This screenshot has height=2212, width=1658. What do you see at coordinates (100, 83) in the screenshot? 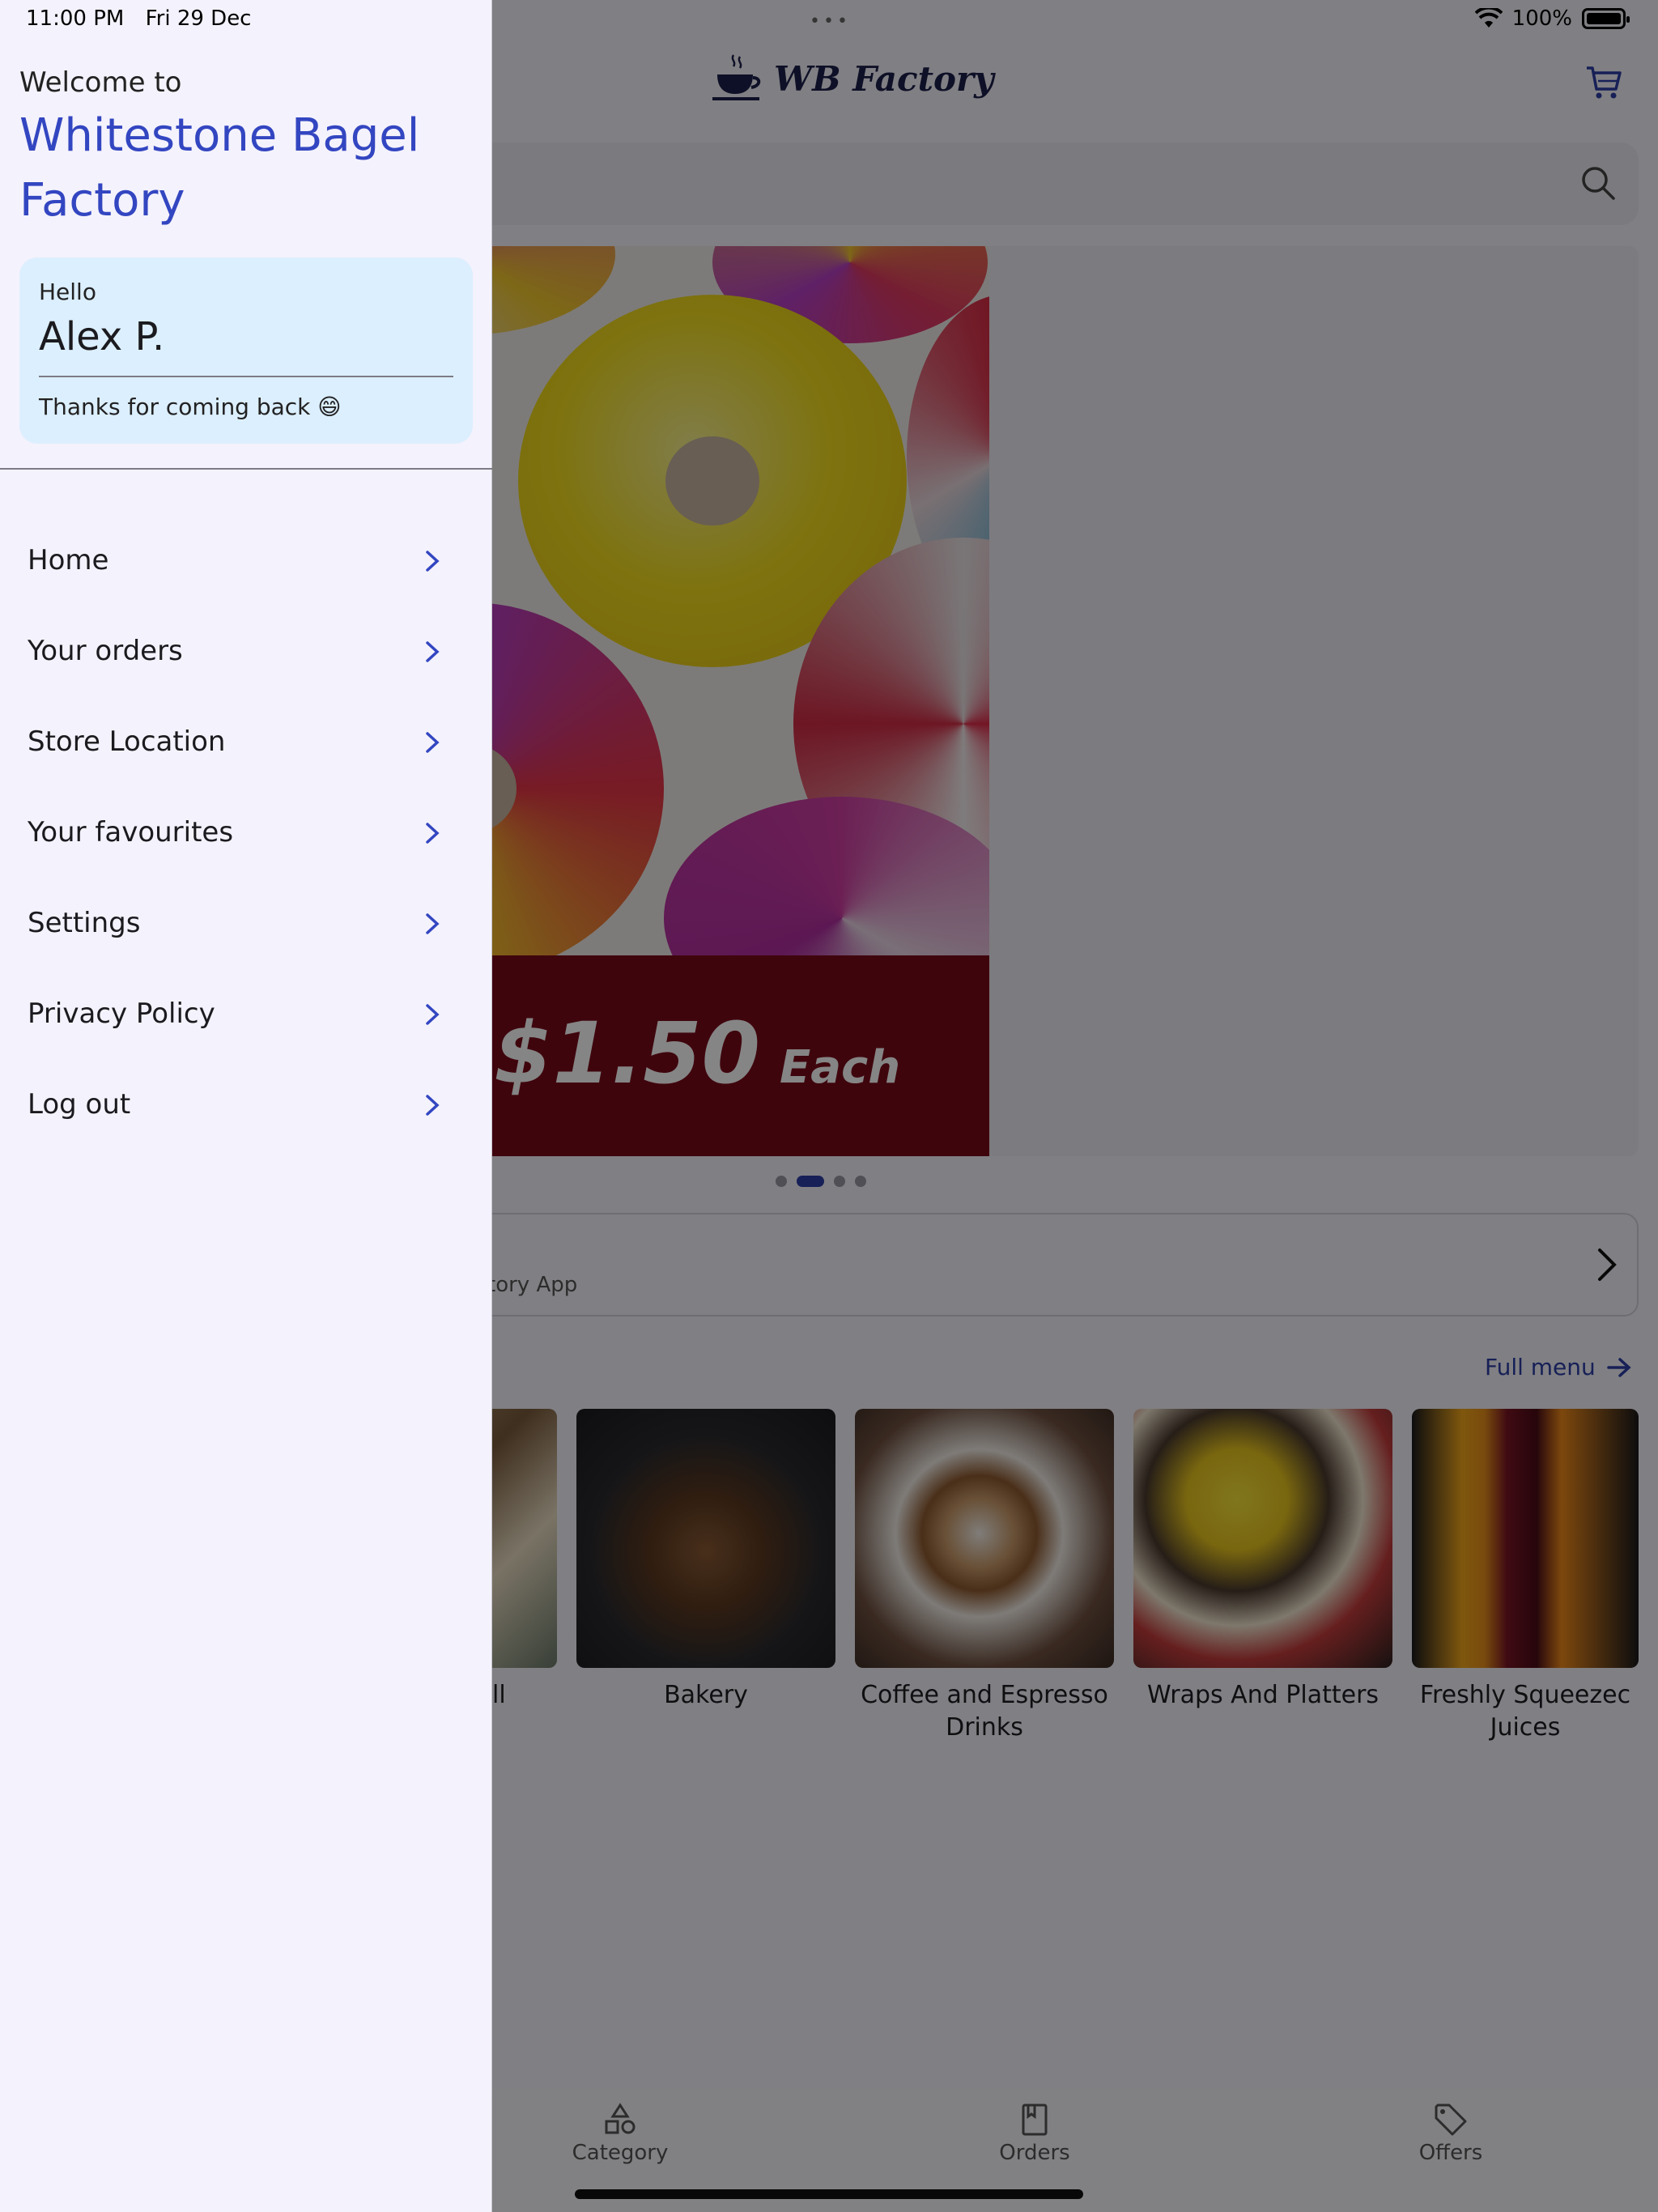
I see `welcome-text: Welcome to` at bounding box center [100, 83].